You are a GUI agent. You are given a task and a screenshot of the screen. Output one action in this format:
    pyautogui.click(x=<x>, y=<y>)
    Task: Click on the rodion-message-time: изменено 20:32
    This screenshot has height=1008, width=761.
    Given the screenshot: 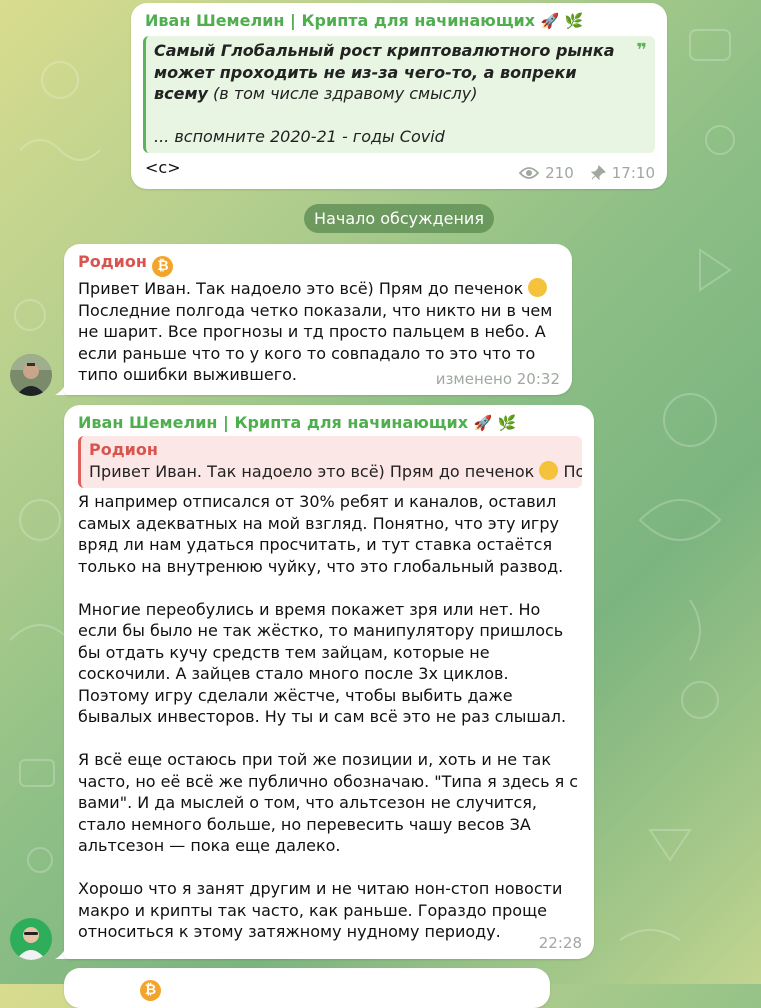 What is the action you would take?
    pyautogui.click(x=497, y=379)
    